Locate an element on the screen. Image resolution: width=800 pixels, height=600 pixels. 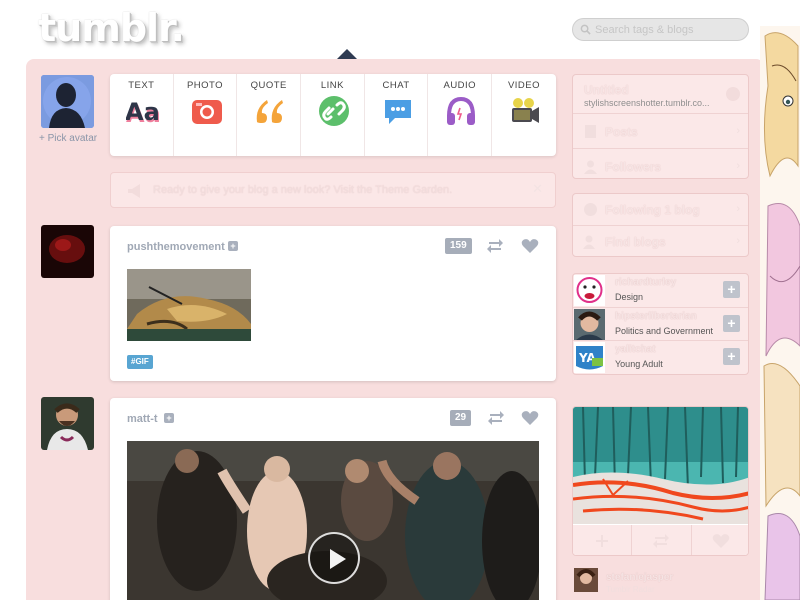
post-author-name: matt-t is located at coordinates (142, 419).